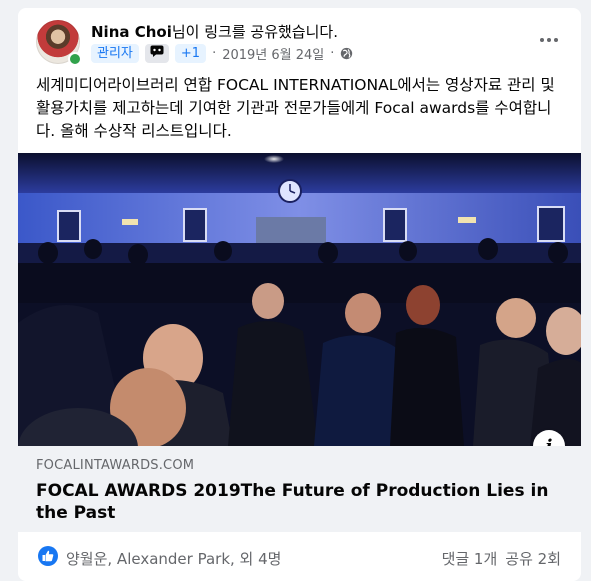 The height and width of the screenshot is (581, 591). I want to click on author-line: Nina Choi님이 링크를 공유했습니다., so click(214, 31).